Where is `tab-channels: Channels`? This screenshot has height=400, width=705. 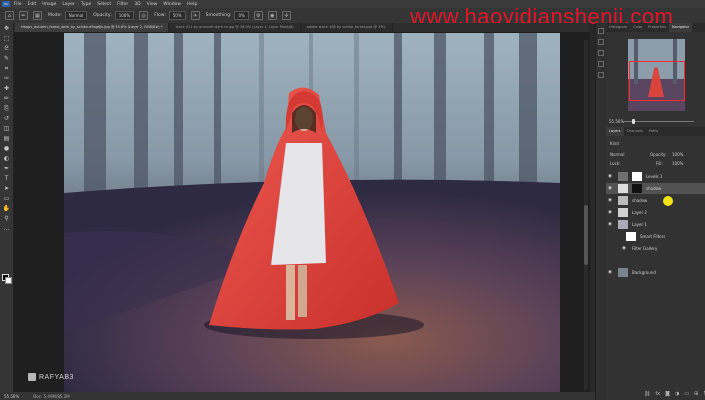
tab-channels: Channels is located at coordinates (635, 131).